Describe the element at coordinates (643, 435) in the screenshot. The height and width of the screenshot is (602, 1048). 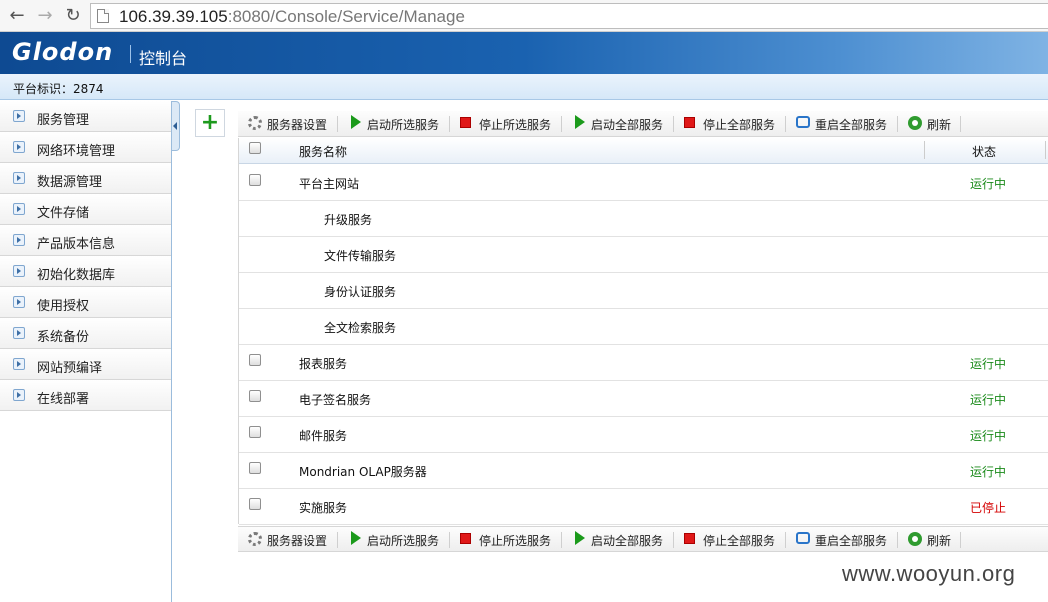
I see `table-row: 邮件服务 运行中` at that location.